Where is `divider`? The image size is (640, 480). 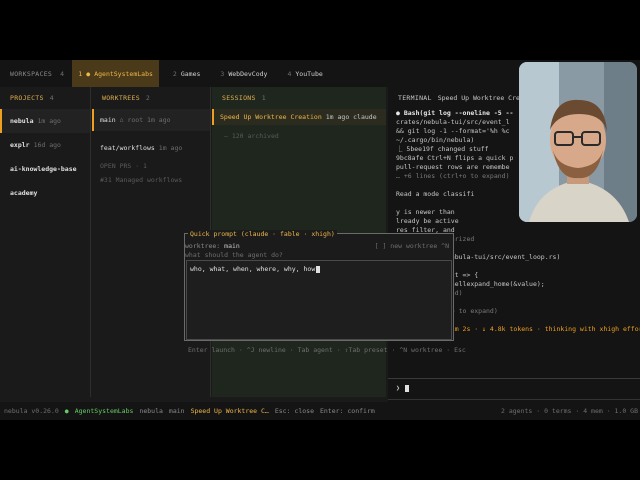 divider is located at coordinates (90, 242).